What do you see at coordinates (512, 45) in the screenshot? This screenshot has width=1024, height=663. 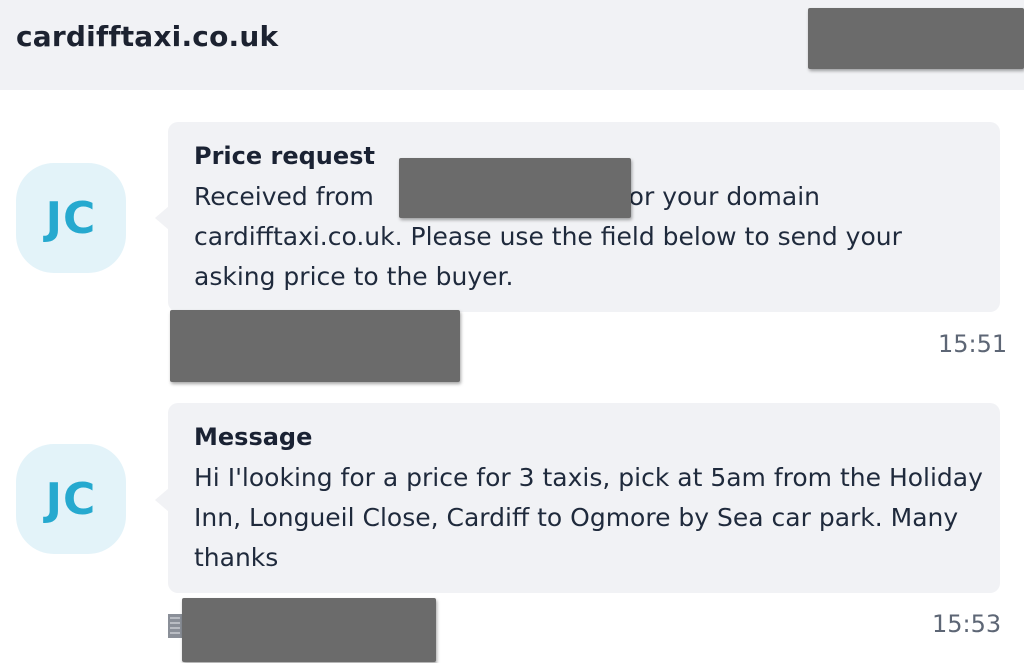 I see `top-bar: cardifftaxi.co.uk` at bounding box center [512, 45].